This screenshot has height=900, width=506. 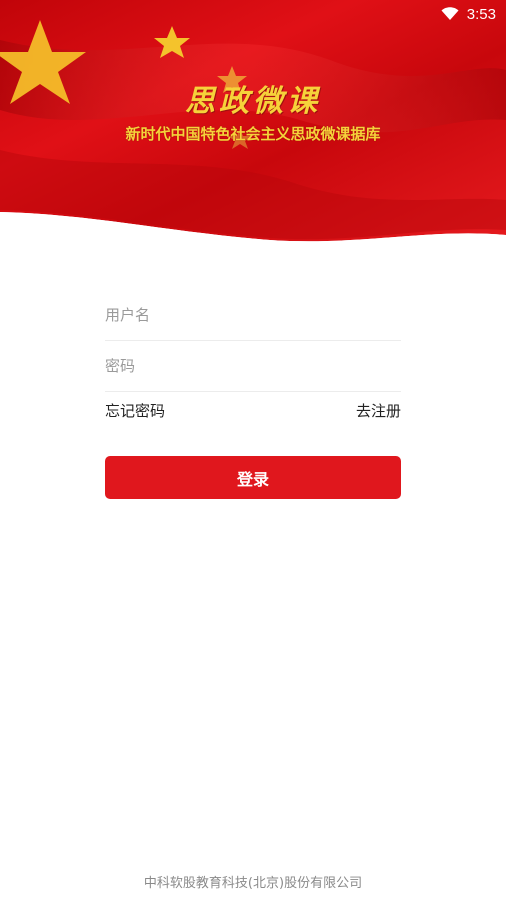 I want to click on auth-links: 忘记密码 去注册, so click(x=253, y=410).